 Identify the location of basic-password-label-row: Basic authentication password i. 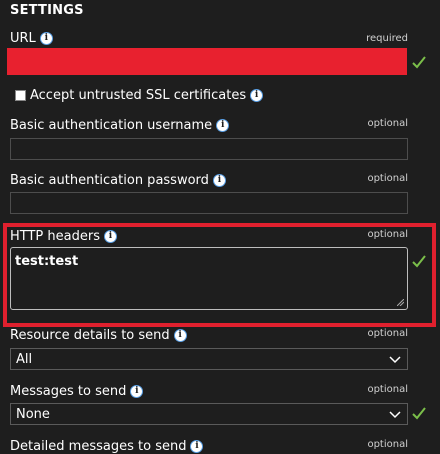
(118, 180).